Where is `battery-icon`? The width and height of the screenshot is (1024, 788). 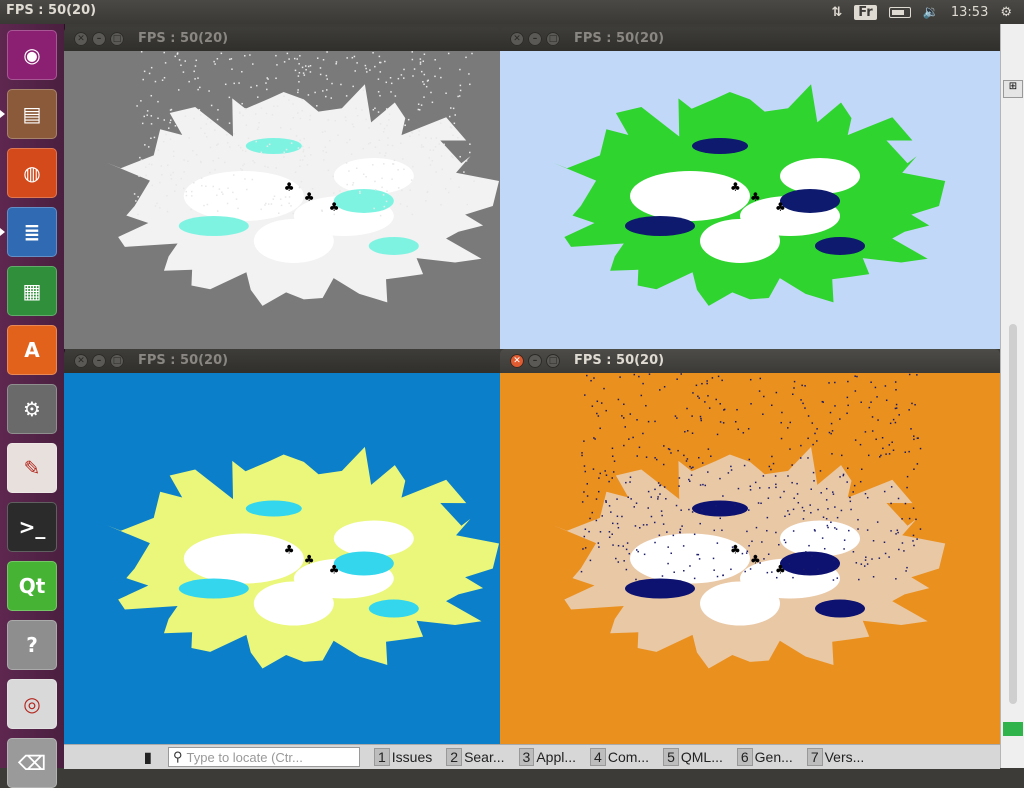
battery-icon is located at coordinates (900, 12).